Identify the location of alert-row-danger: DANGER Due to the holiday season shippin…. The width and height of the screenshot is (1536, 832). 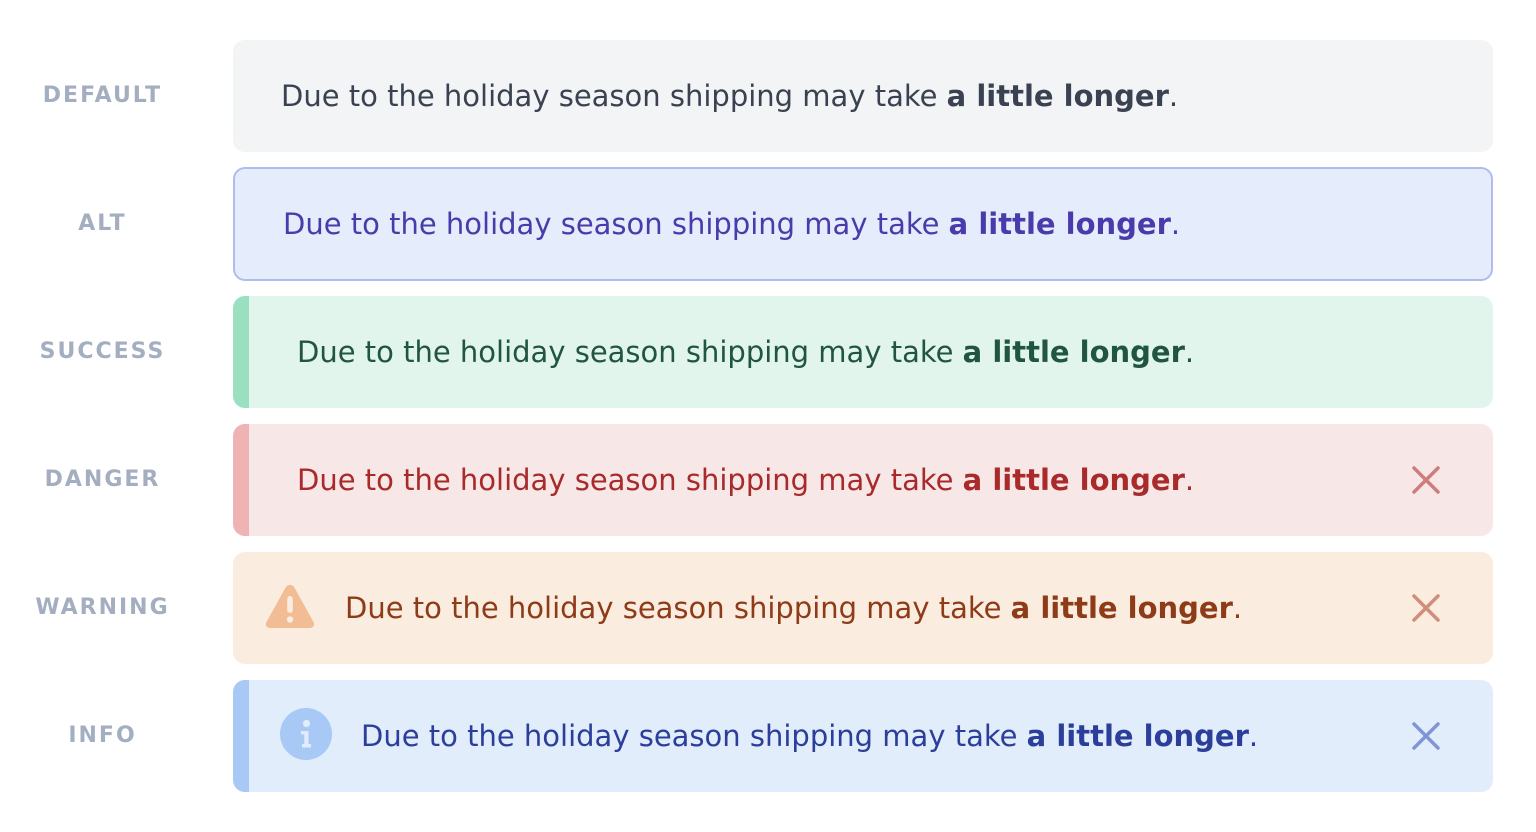
(768, 480).